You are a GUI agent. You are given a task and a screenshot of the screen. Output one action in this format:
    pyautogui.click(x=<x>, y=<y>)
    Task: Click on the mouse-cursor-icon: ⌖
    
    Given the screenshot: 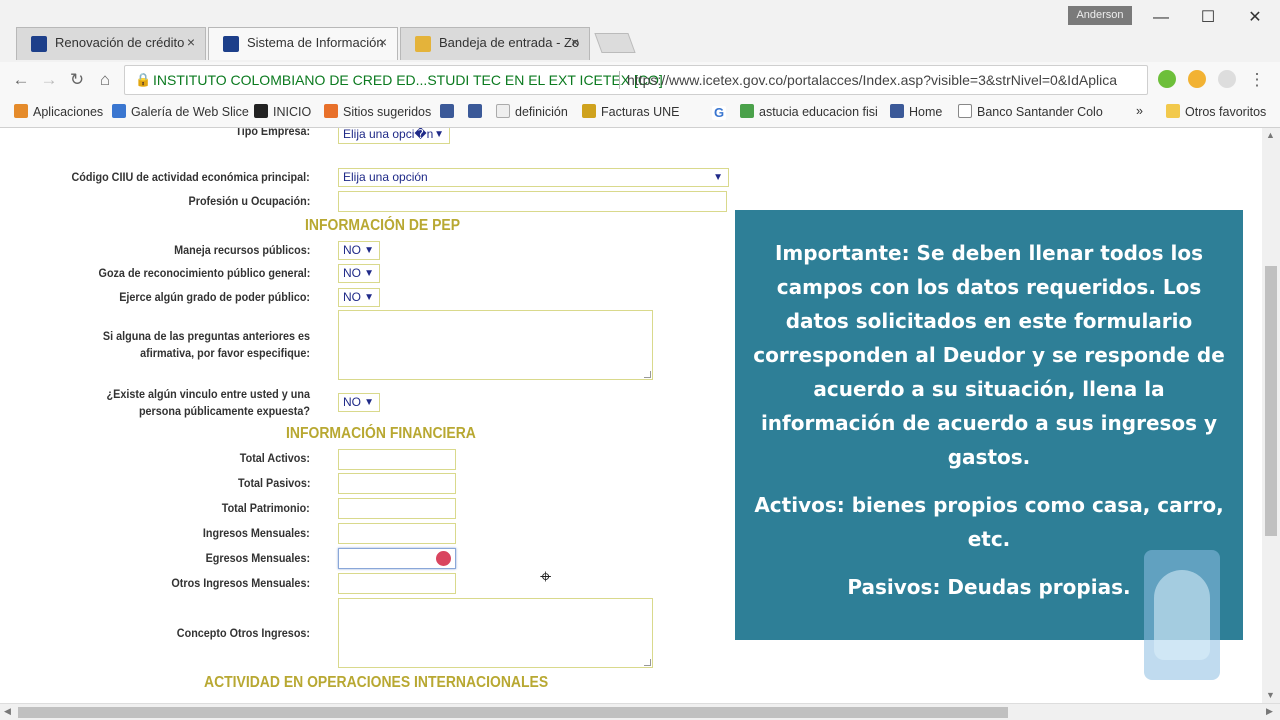 What is the action you would take?
    pyautogui.click(x=546, y=577)
    